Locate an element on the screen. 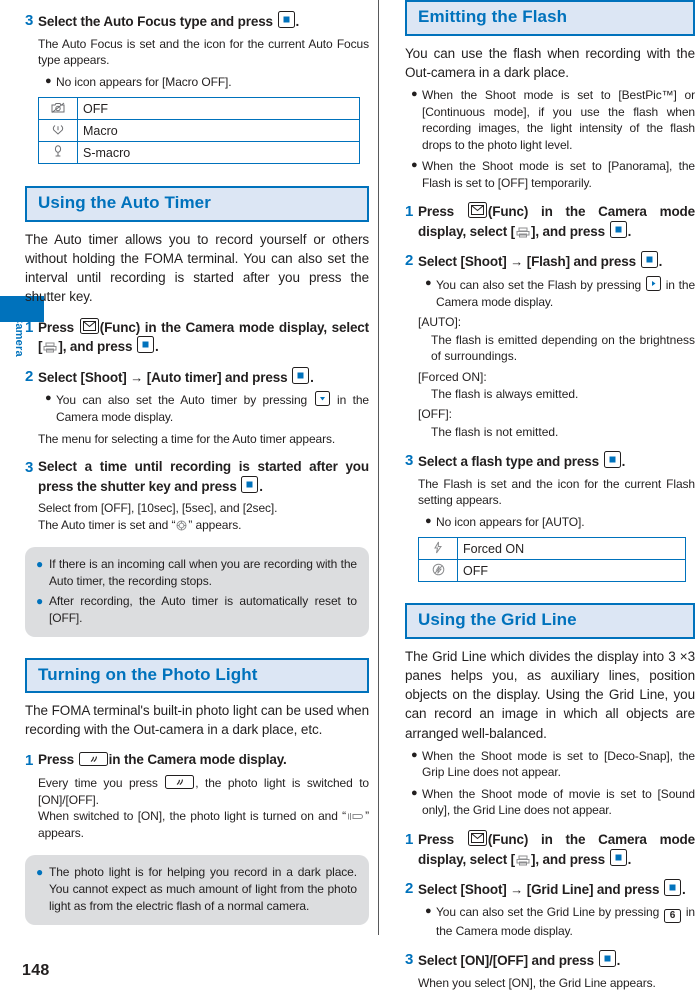  step-number: 1 is located at coordinates (29, 327).